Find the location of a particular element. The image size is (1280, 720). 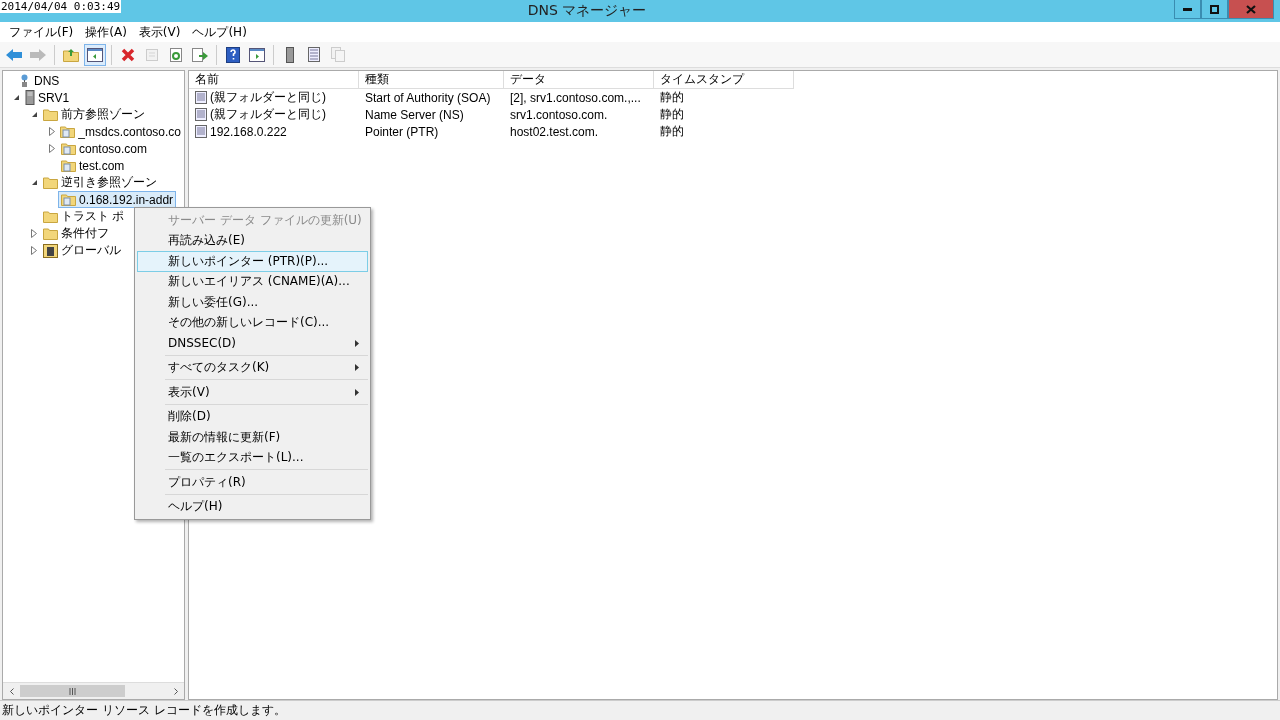

export-icon is located at coordinates (200, 54).